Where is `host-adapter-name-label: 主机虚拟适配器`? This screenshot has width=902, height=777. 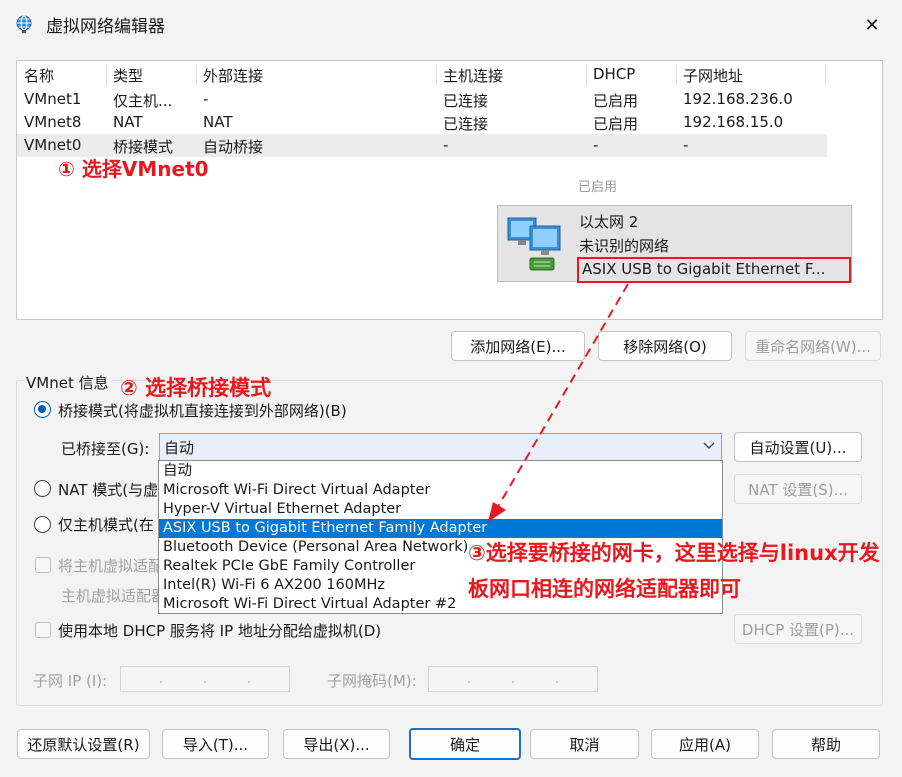
host-adapter-name-label: 主机虚拟适配器 is located at coordinates (114, 596).